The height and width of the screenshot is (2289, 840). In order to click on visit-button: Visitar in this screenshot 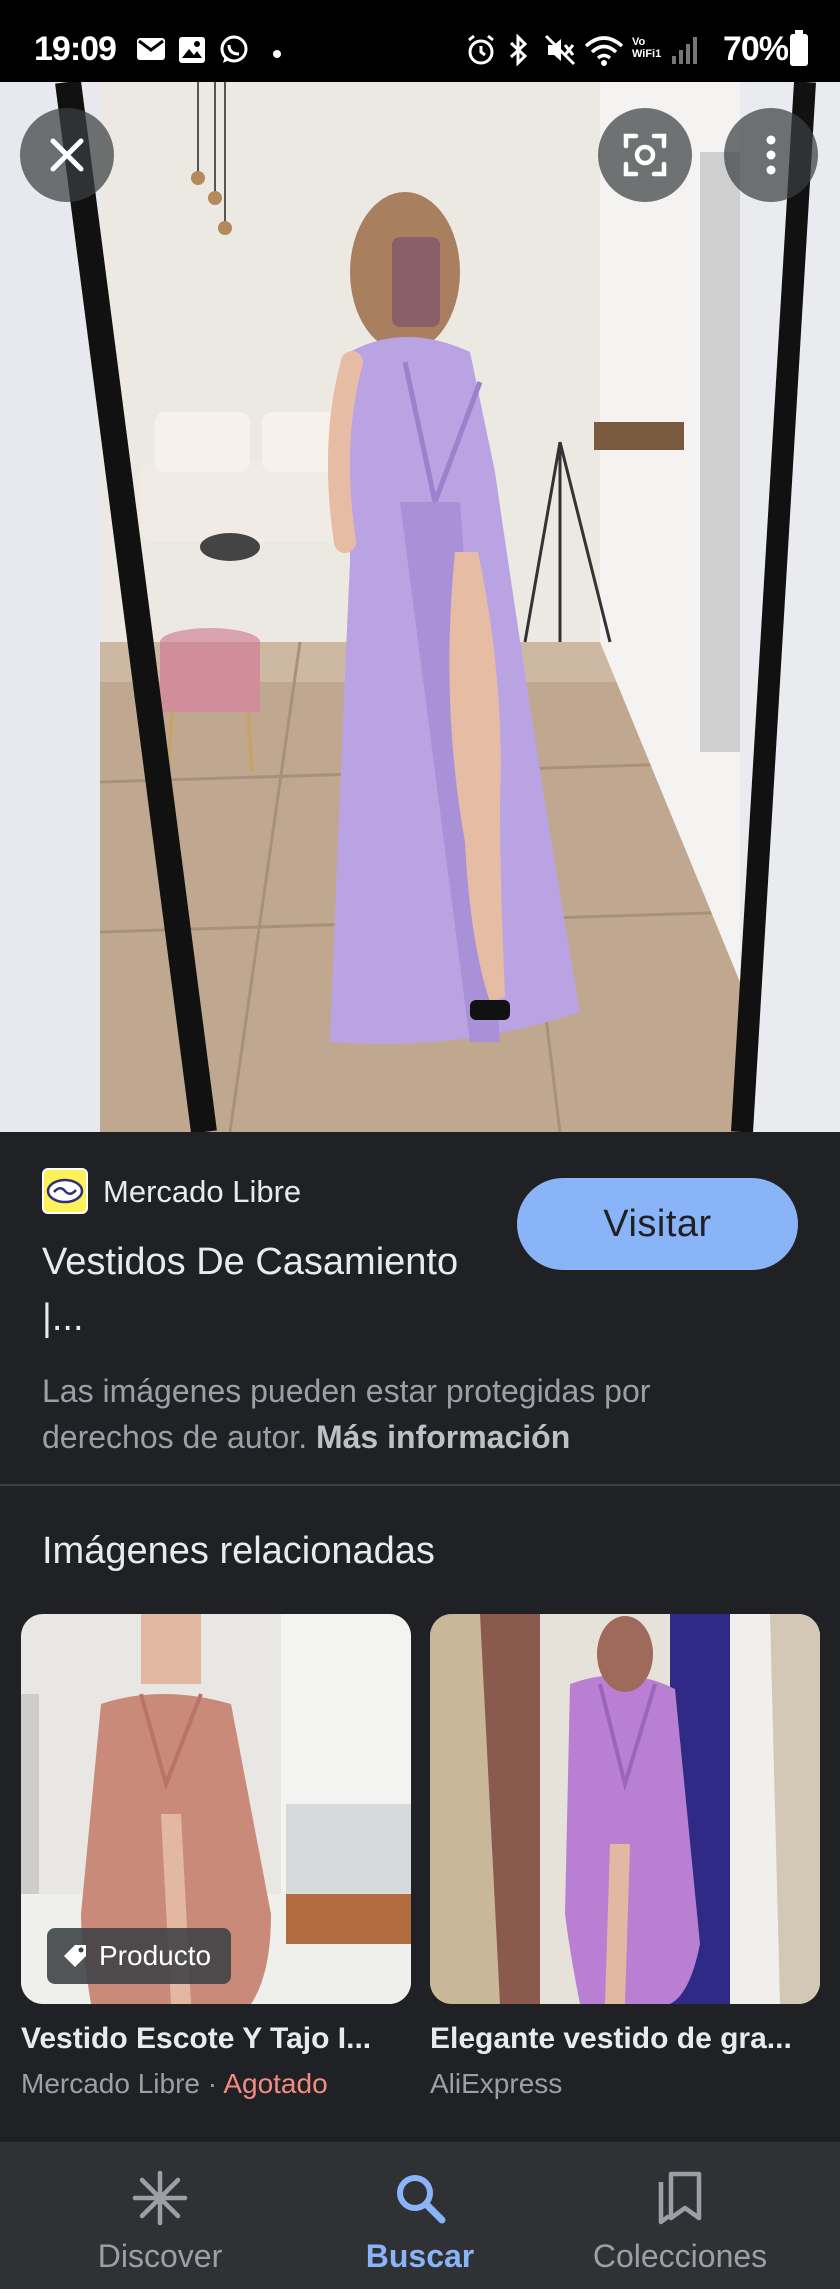, I will do `click(657, 1224)`.